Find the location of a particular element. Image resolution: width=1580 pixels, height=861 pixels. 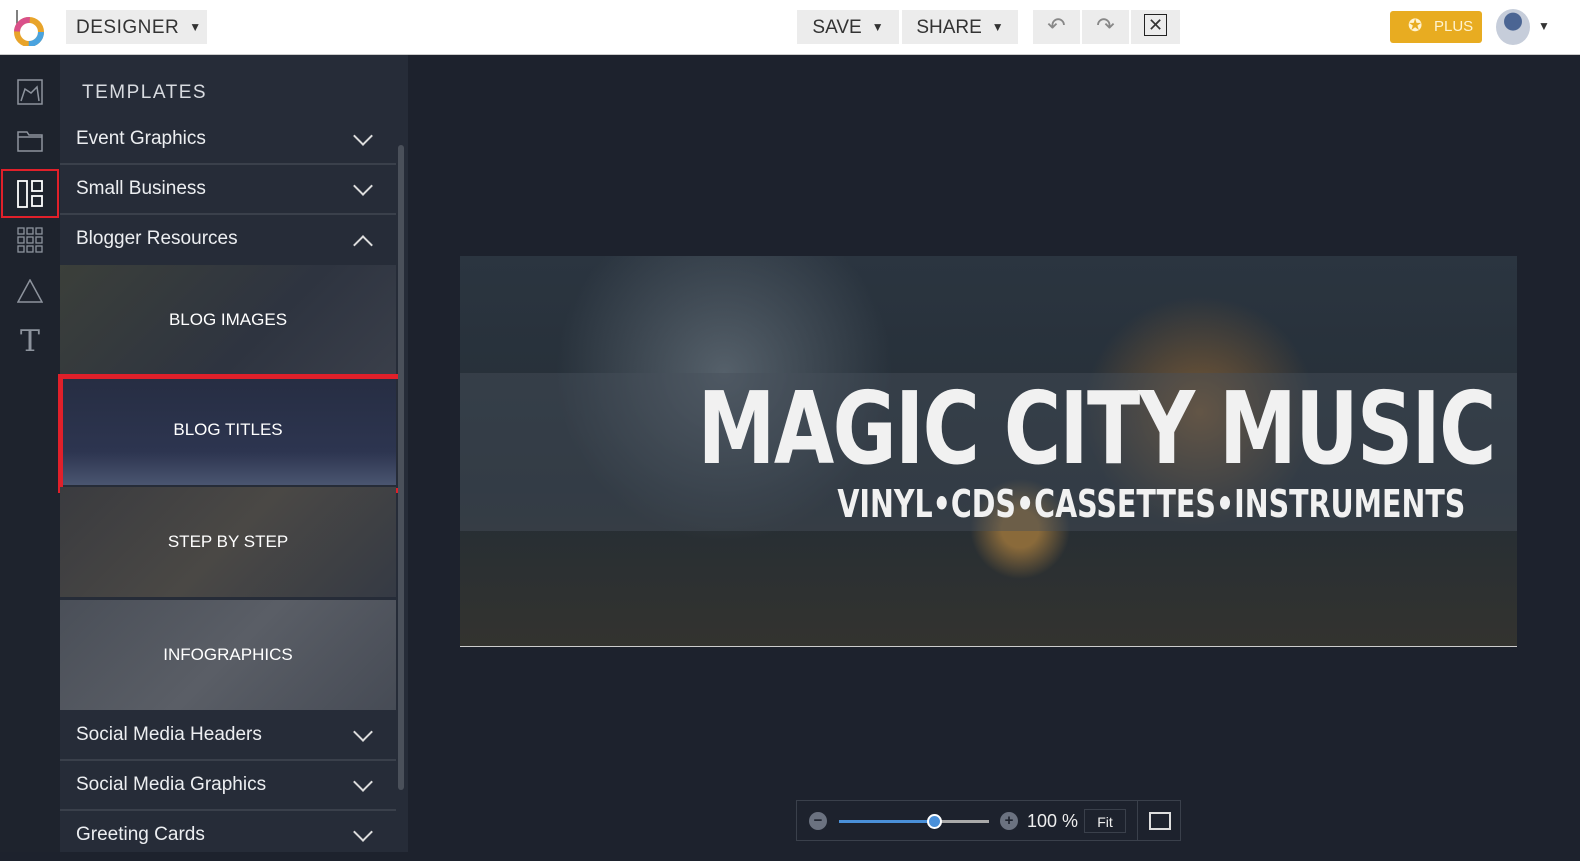

image-icon is located at coordinates (30, 92).